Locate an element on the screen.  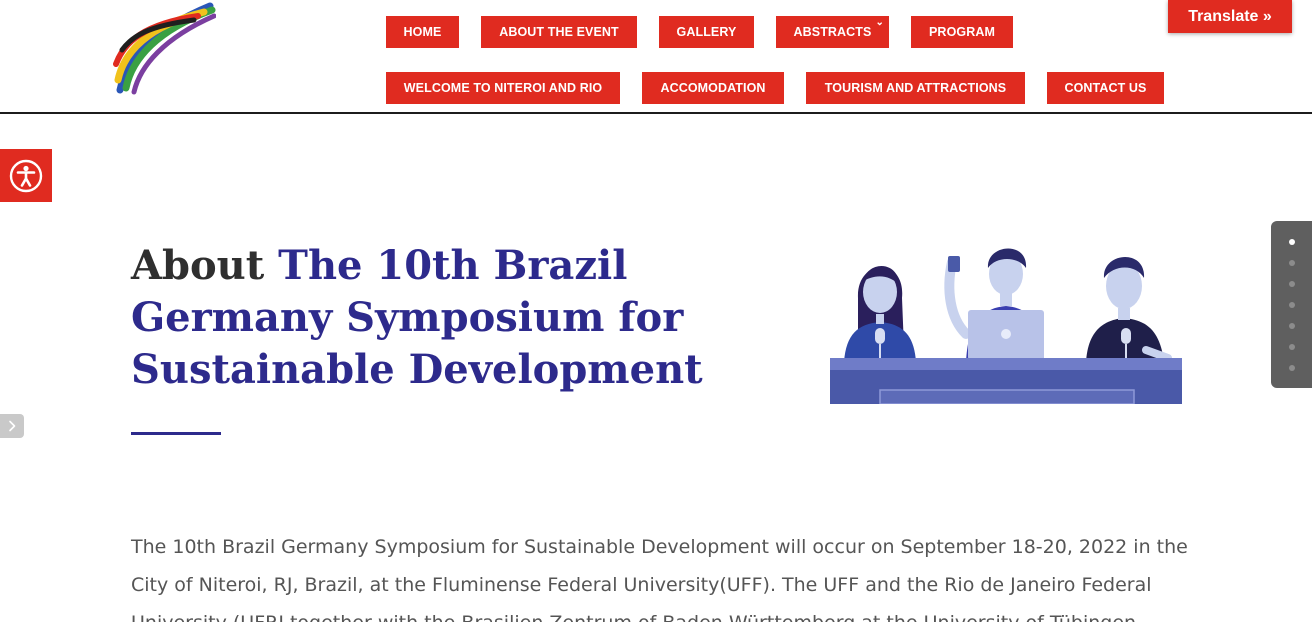
chevron-down-icon: ⌄ is located at coordinates (879, 22).